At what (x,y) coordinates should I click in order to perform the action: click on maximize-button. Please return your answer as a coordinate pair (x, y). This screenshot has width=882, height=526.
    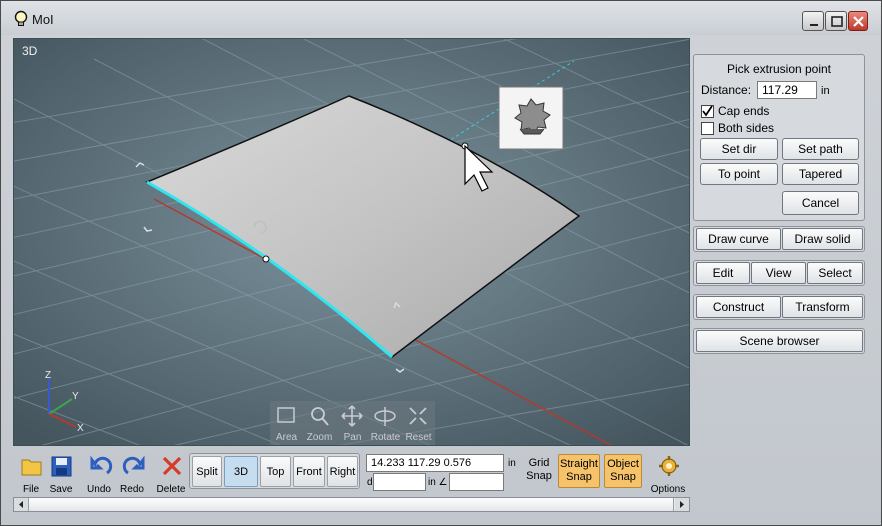
    Looking at the image, I should click on (836, 21).